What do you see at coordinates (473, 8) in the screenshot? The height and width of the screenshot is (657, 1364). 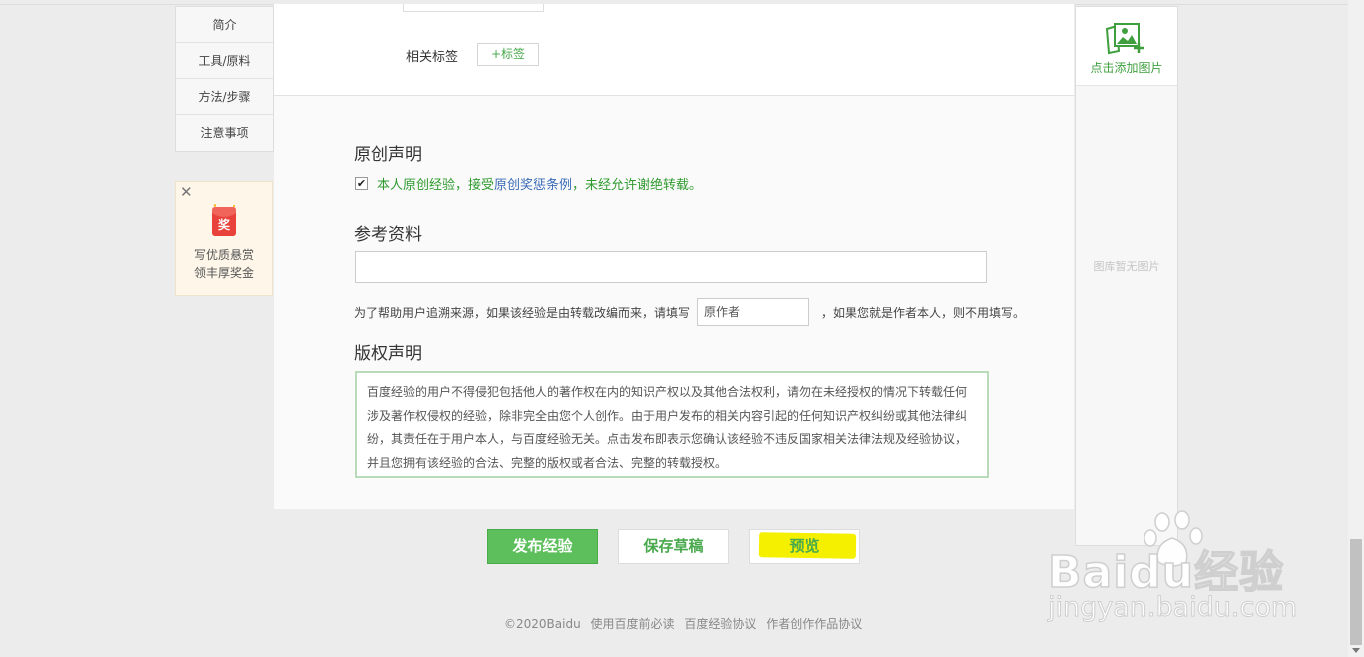 I see `previous-input-field` at bounding box center [473, 8].